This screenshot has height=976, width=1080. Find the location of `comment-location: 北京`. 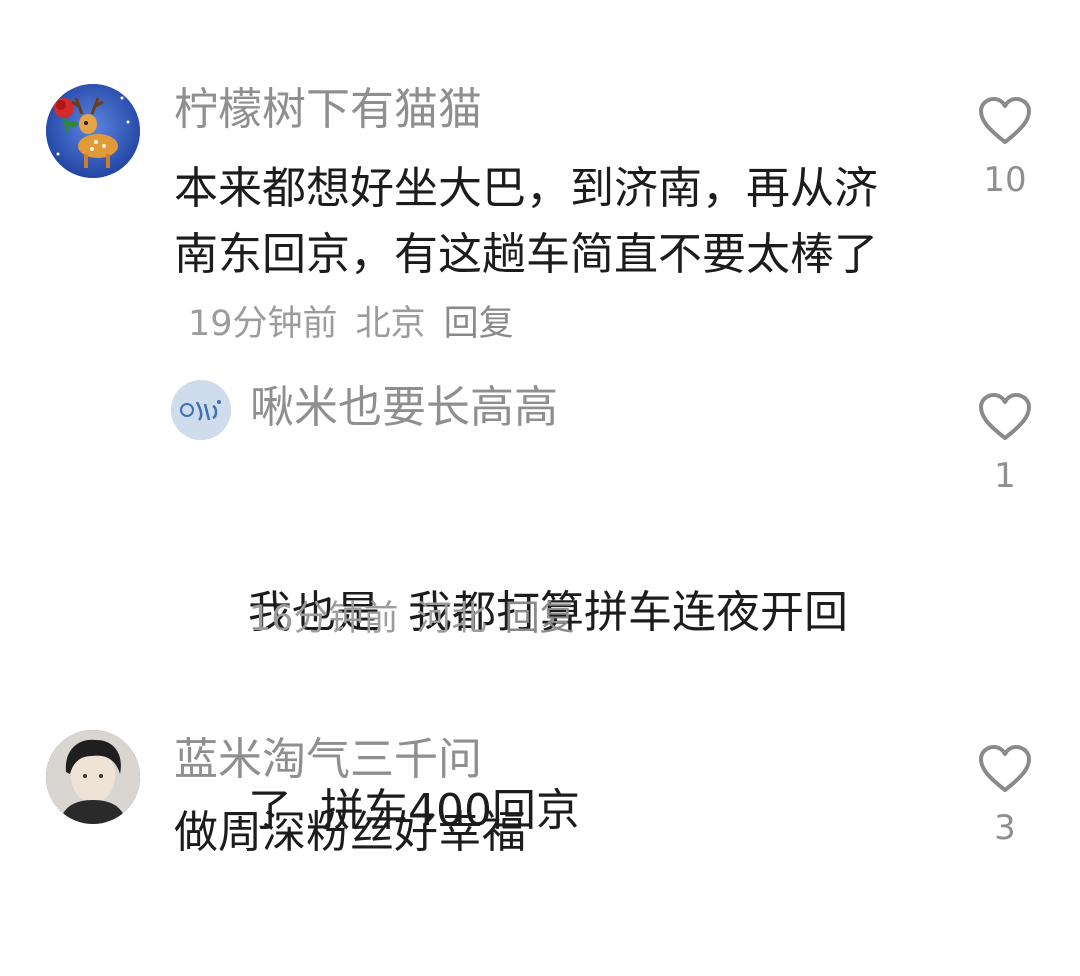

comment-location: 北京 is located at coordinates (390, 324).